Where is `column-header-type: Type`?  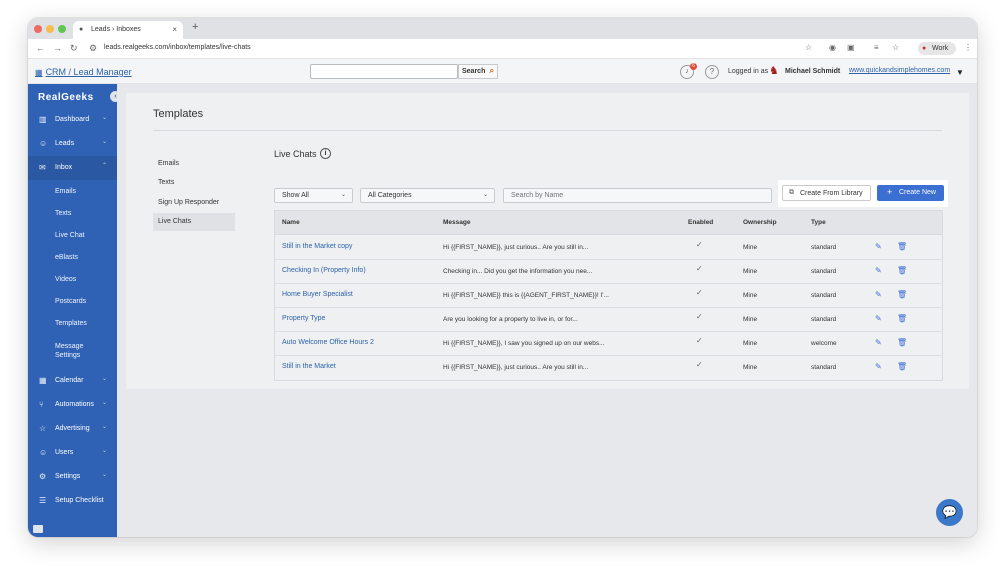
column-header-type: Type is located at coordinates (818, 222).